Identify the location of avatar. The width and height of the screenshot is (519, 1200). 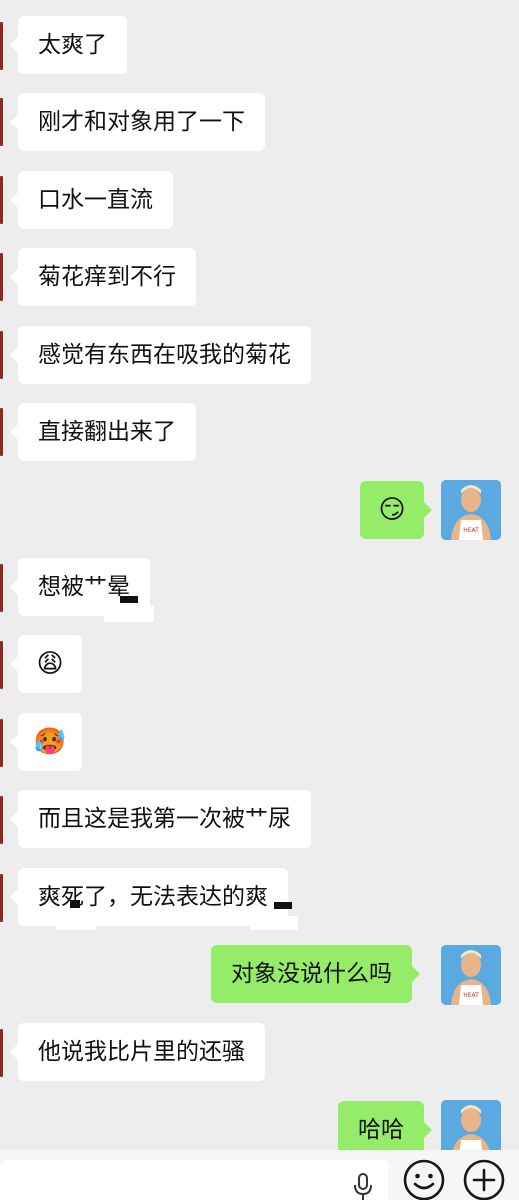
(471, 1125).